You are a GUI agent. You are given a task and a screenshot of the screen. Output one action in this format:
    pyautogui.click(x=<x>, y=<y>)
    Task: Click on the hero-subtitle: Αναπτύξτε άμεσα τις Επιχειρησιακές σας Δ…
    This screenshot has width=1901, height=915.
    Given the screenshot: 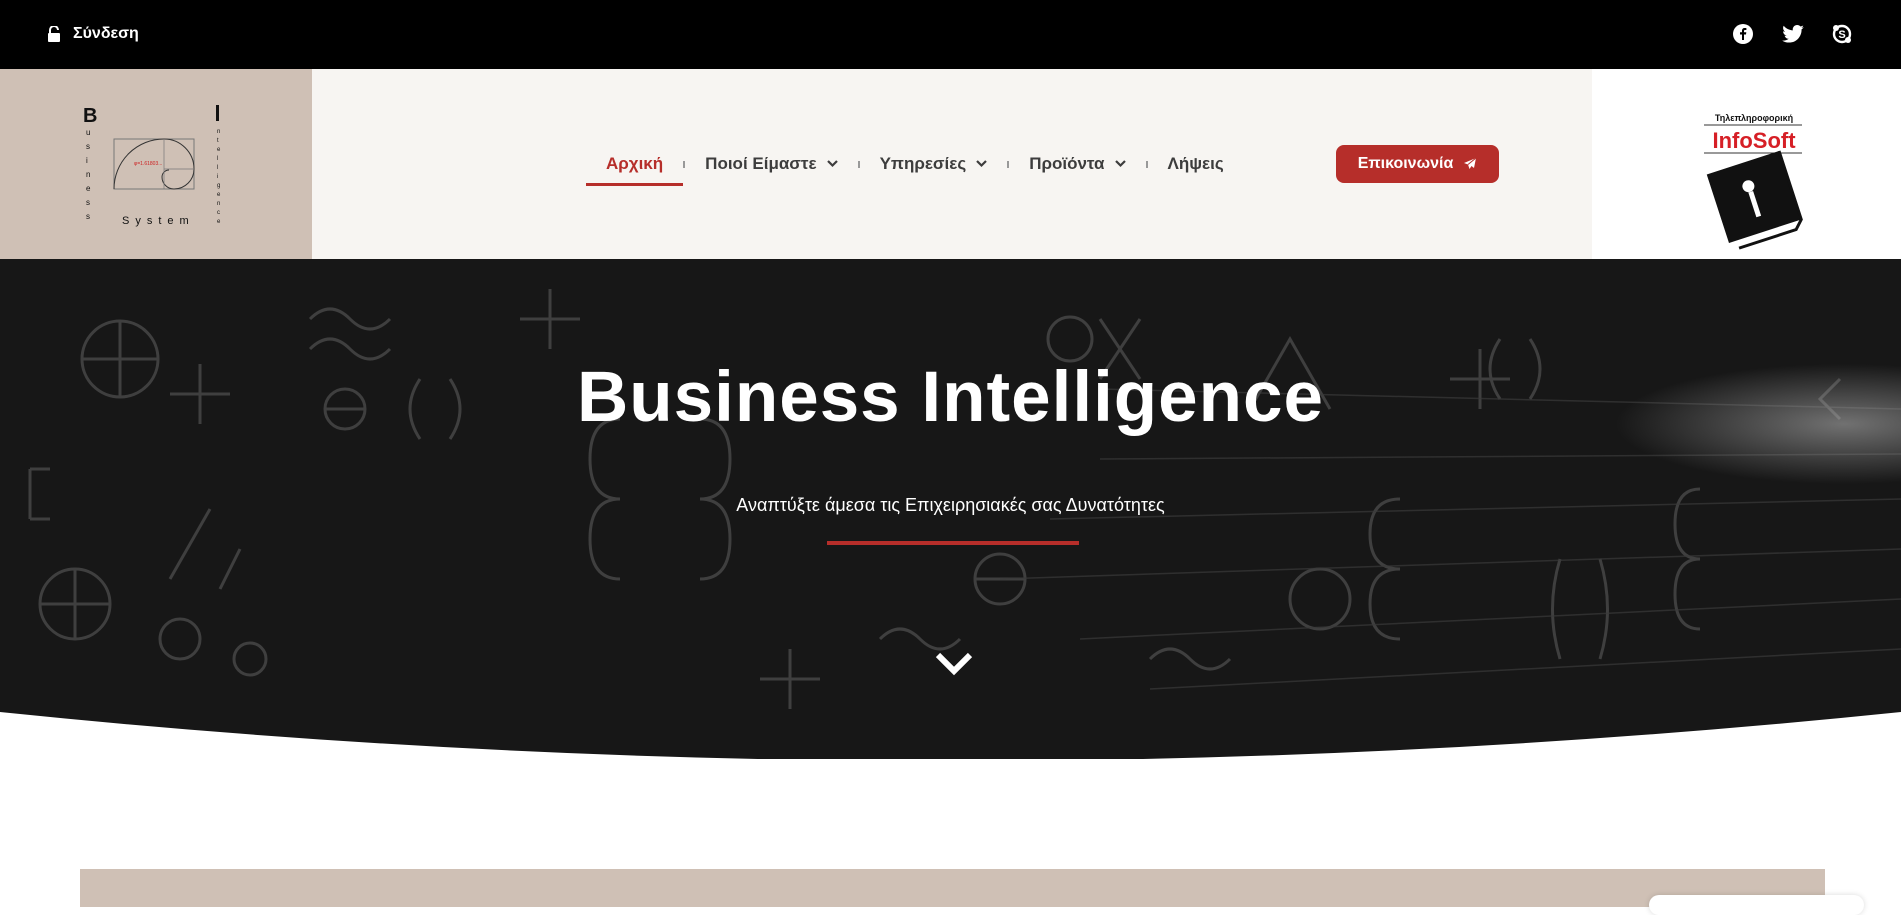 What is the action you would take?
    pyautogui.click(x=950, y=505)
    